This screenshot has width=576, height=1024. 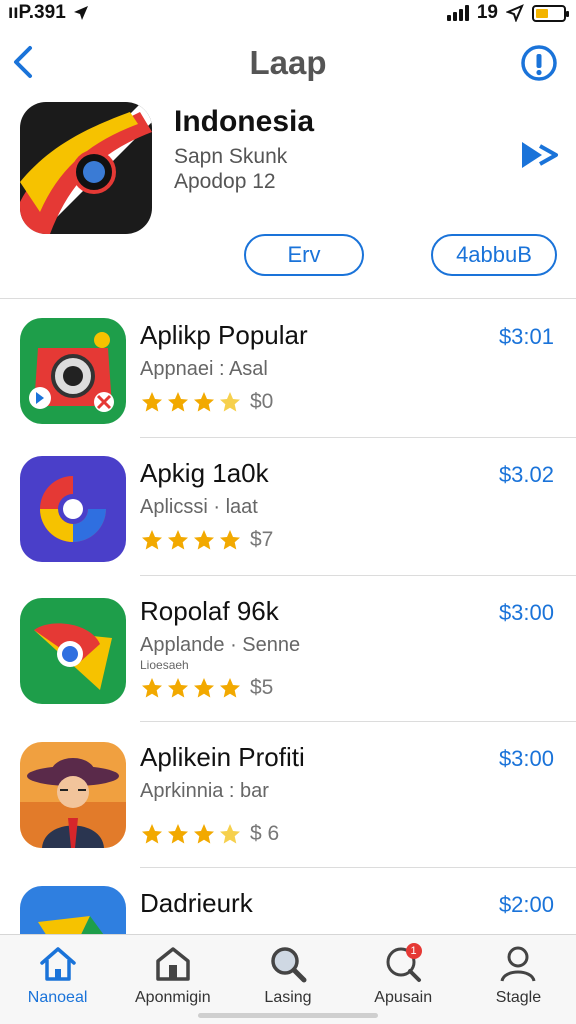 I want to click on app-rating: $ 6, so click(x=209, y=834).